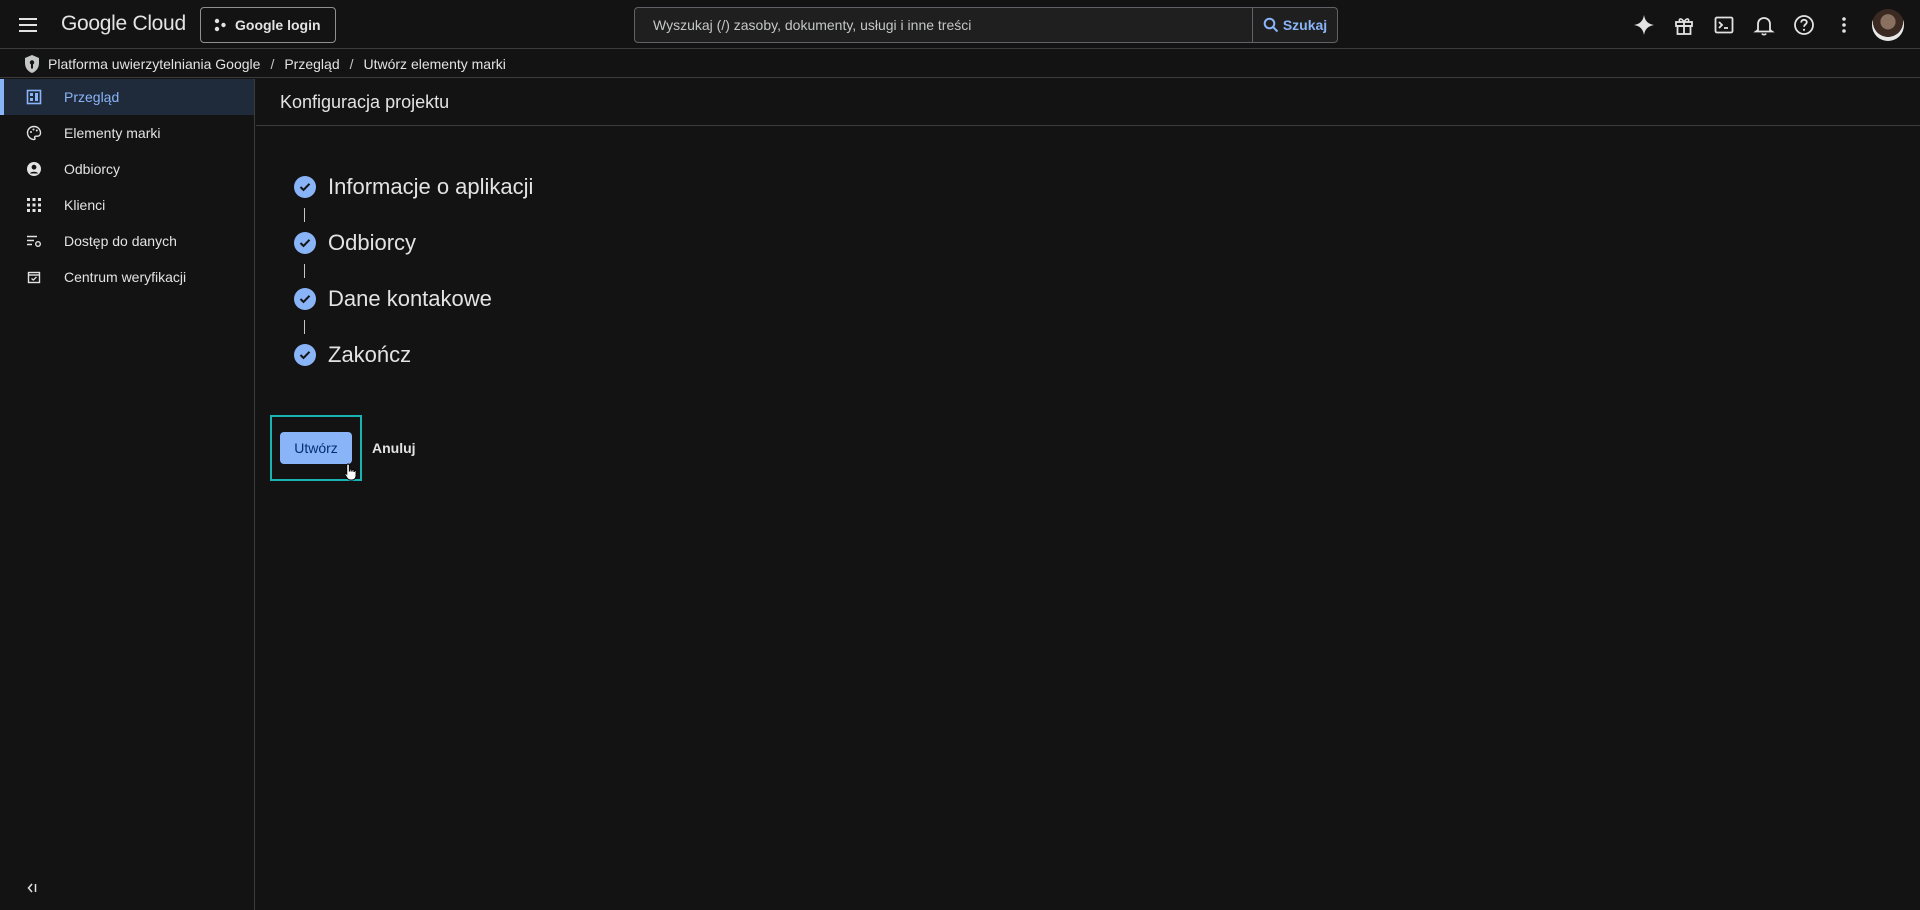 The height and width of the screenshot is (910, 1920). What do you see at coordinates (220, 25) in the screenshot?
I see `project-nodes-icon` at bounding box center [220, 25].